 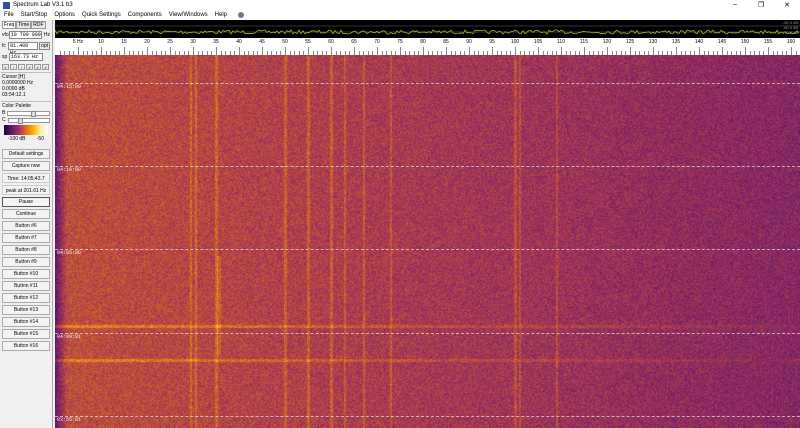 I want to click on frequency-label: 35, so click(x=216, y=42).